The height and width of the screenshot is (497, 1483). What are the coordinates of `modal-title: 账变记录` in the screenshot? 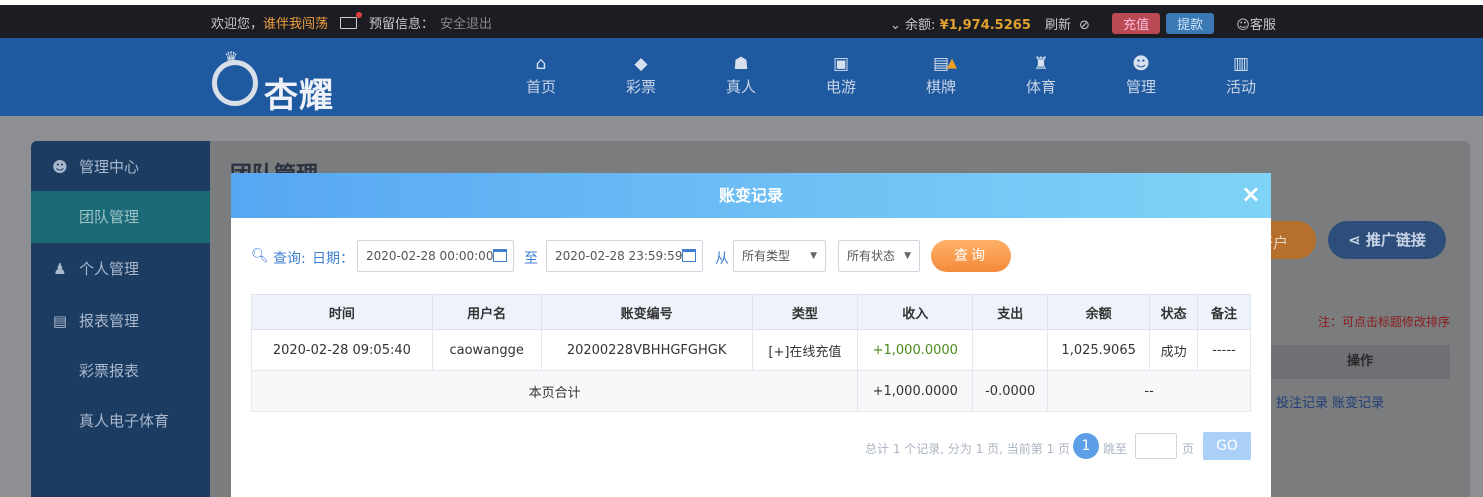 It's located at (750, 195).